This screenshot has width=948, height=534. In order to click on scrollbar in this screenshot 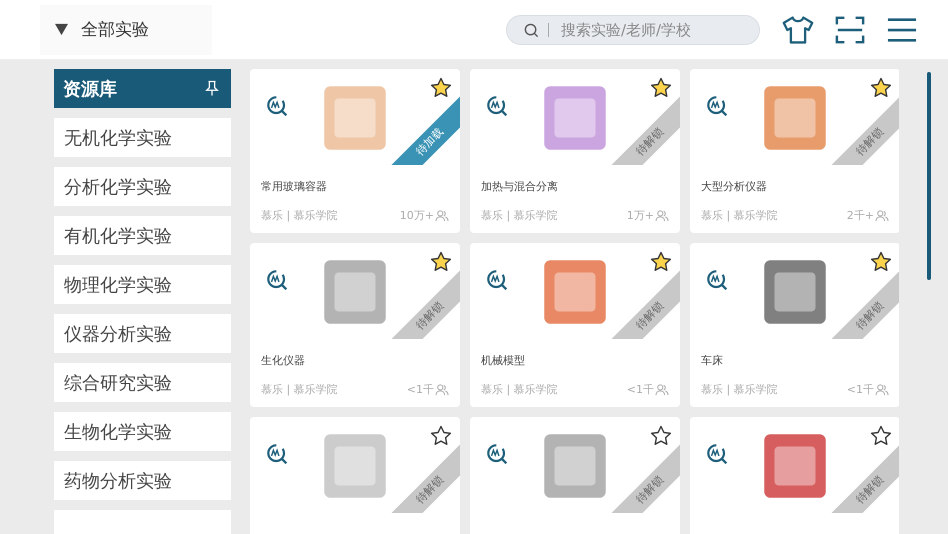, I will do `click(929, 176)`.